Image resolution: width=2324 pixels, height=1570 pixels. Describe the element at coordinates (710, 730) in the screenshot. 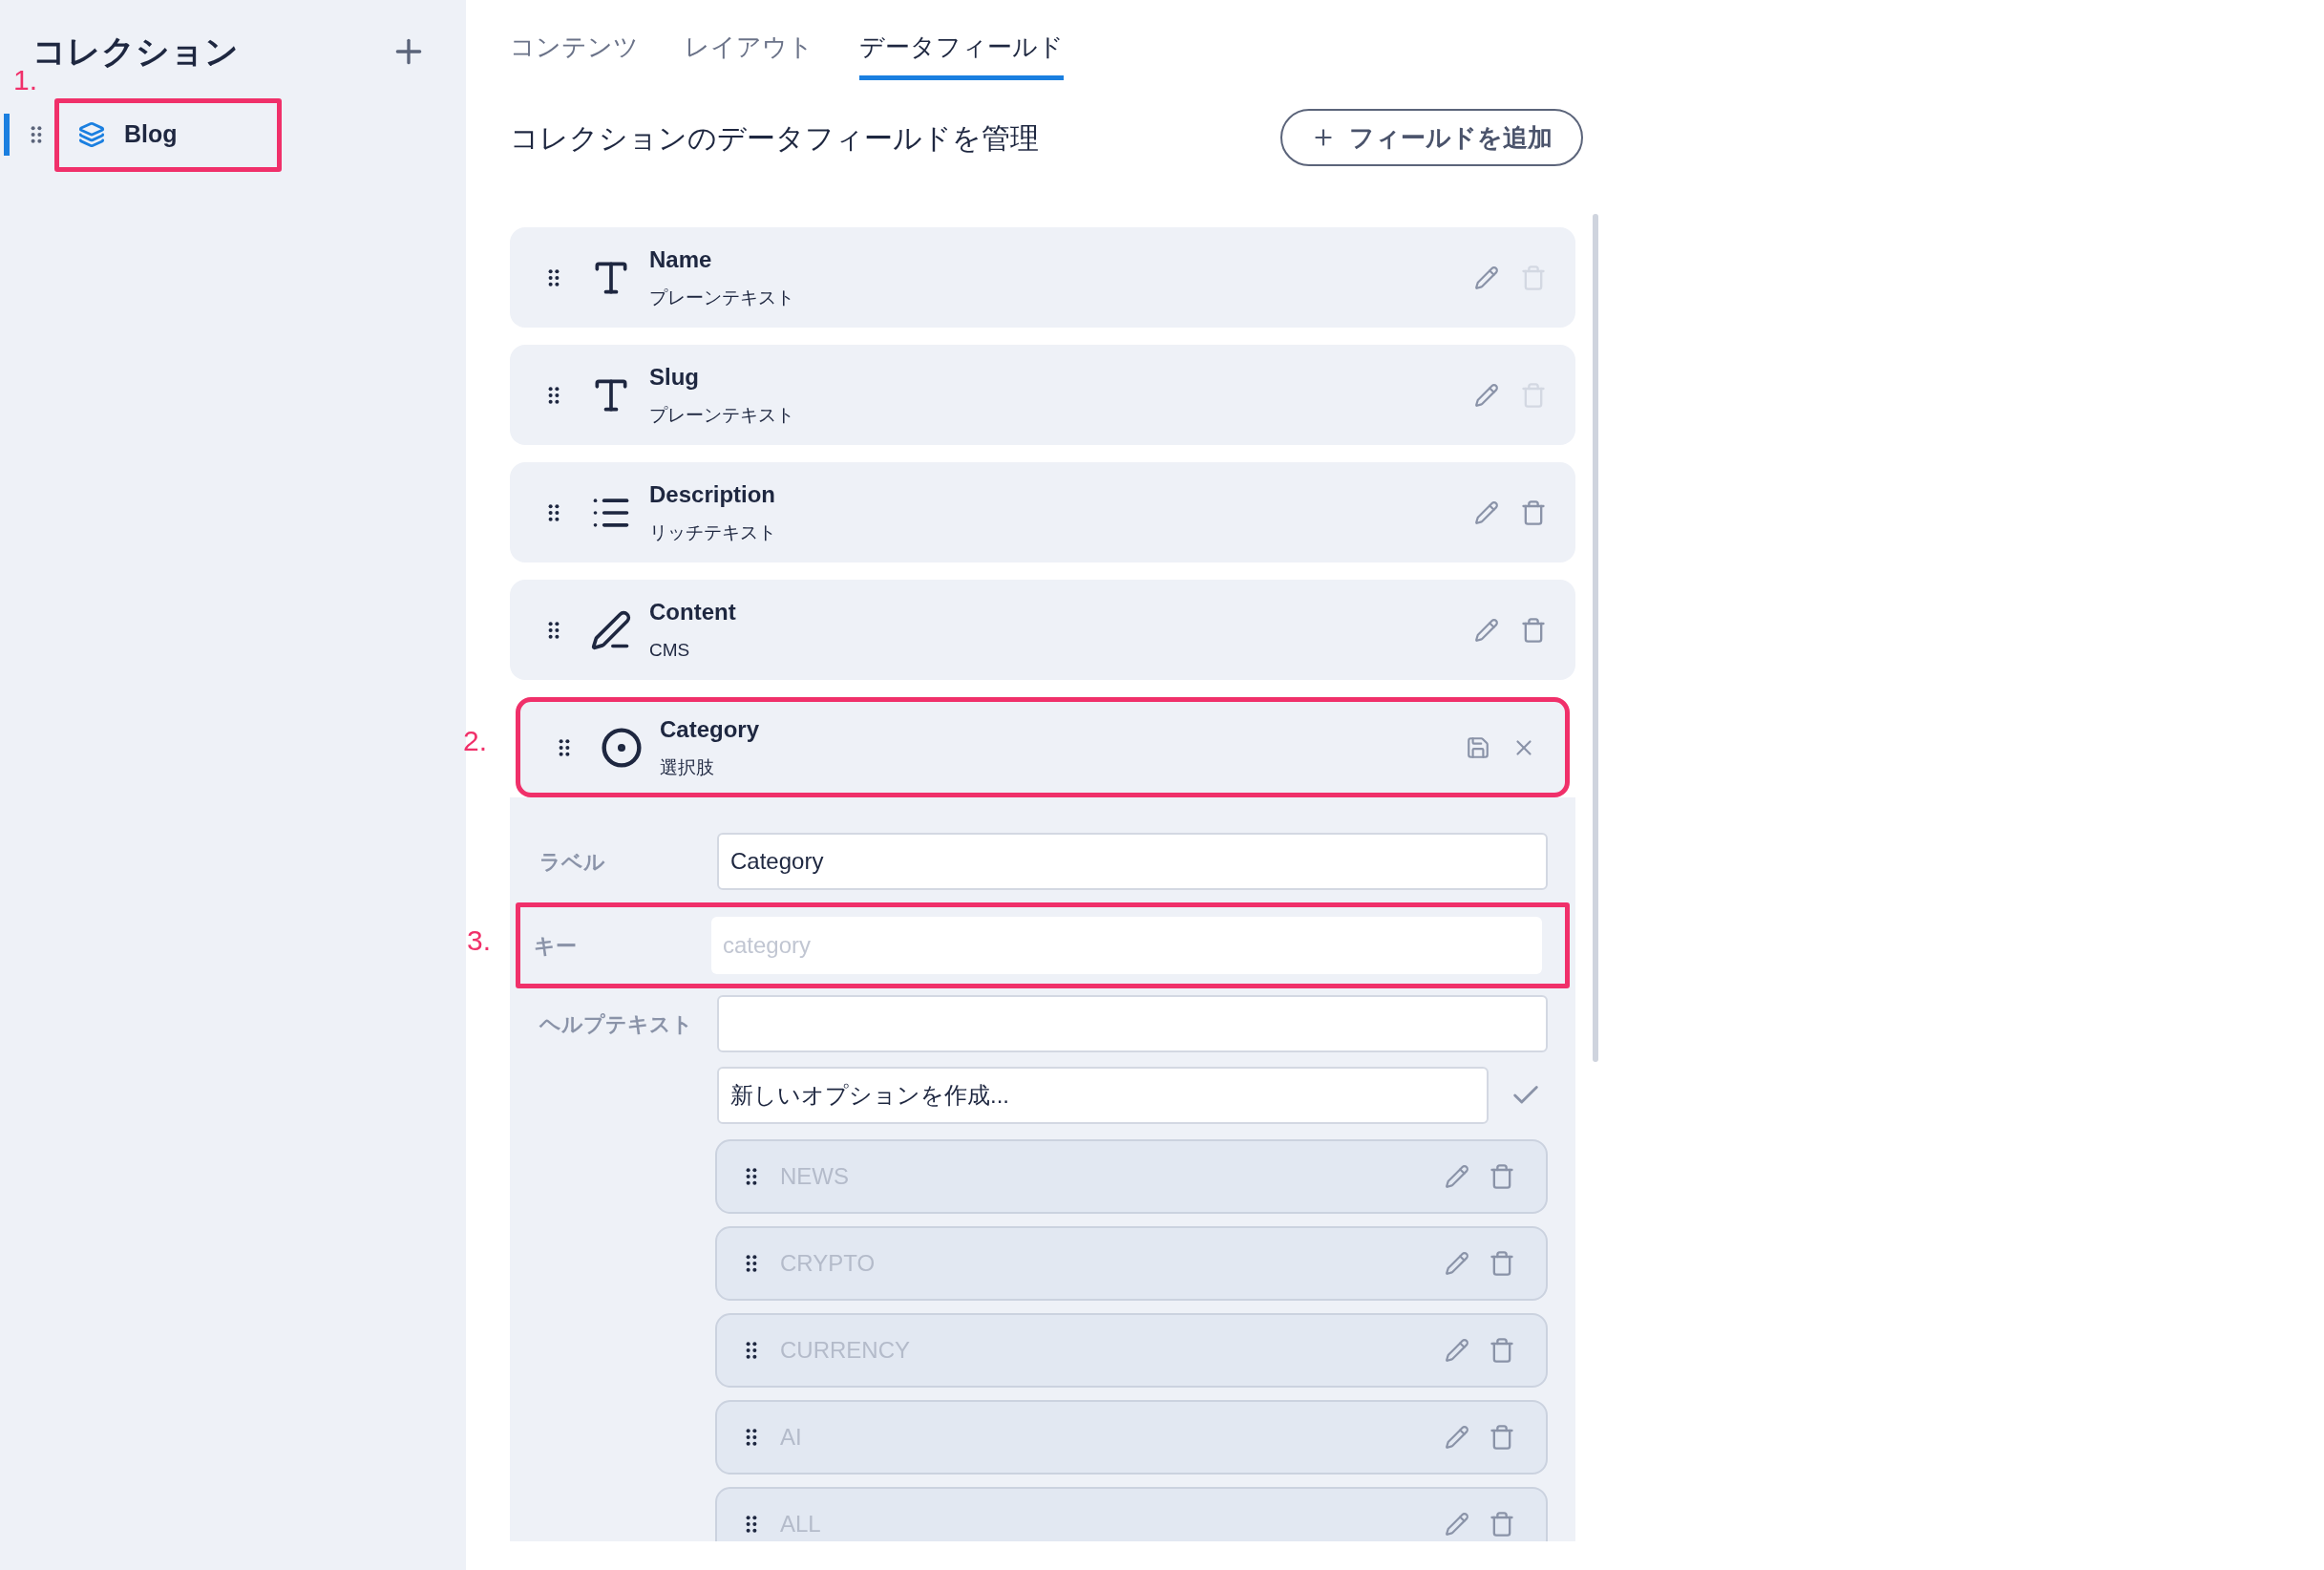

I see `field-name: Category` at that location.